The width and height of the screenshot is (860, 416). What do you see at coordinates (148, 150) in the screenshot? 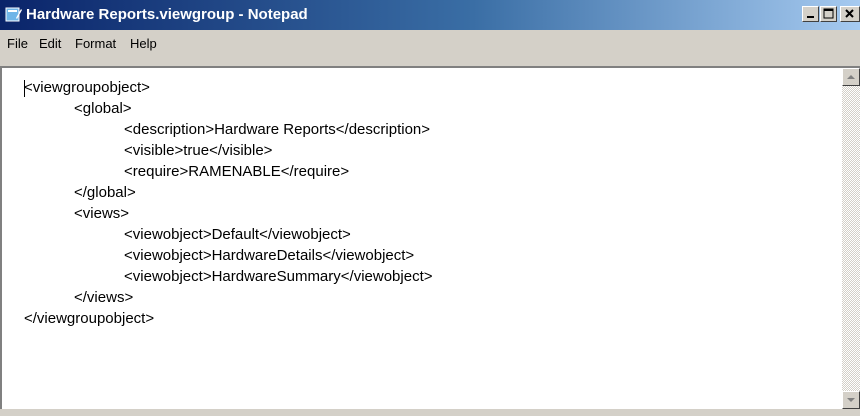
I see `editor-line: <visible>true</visible>` at bounding box center [148, 150].